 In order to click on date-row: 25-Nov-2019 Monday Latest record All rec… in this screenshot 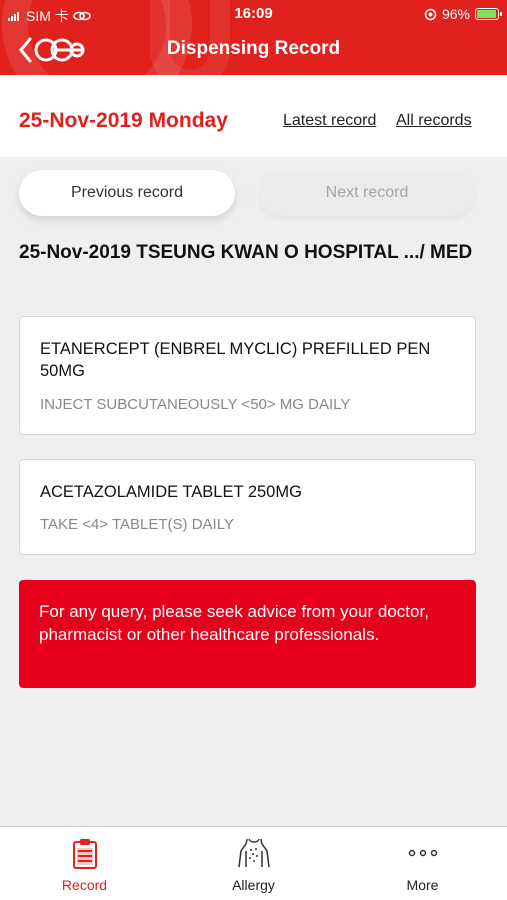, I will do `click(253, 116)`.